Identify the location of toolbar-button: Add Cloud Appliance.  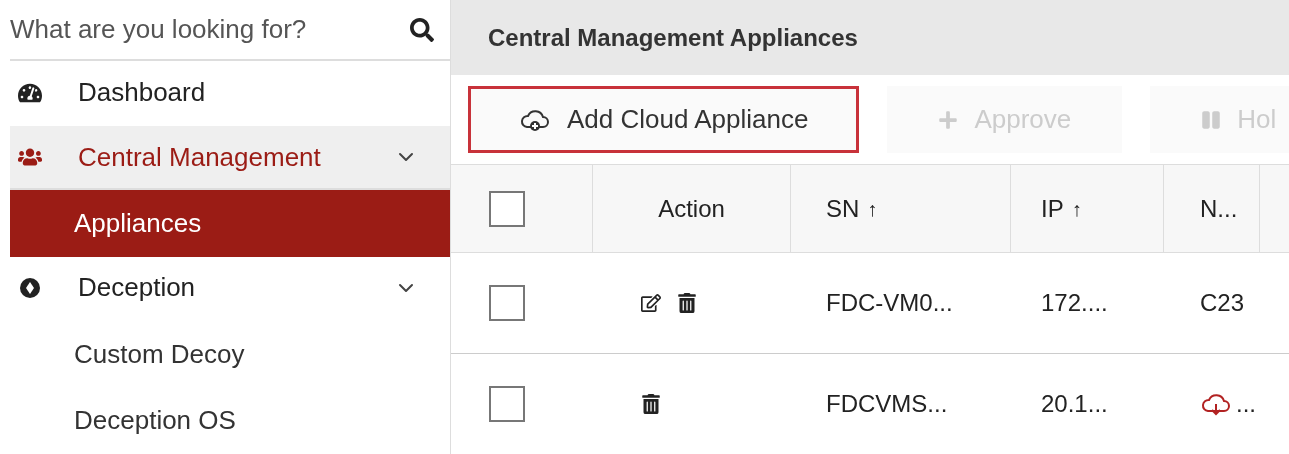
(664, 120).